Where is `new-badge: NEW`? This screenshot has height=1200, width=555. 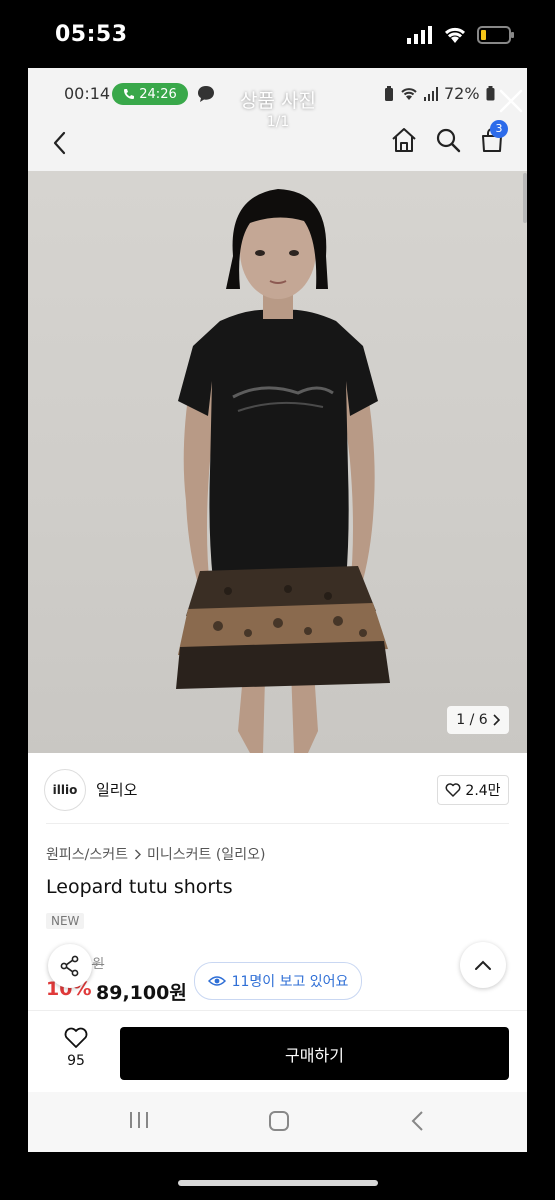
new-badge: NEW is located at coordinates (65, 921).